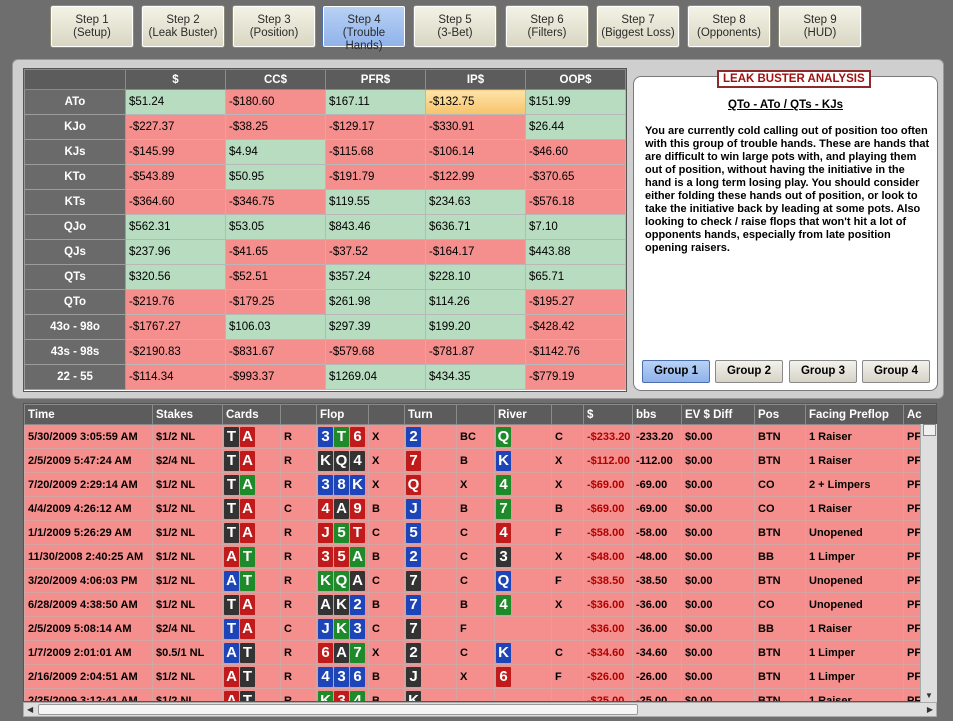 The width and height of the screenshot is (953, 721). What do you see at coordinates (475, 127) in the screenshot?
I see `summary-cell: -$330.91` at bounding box center [475, 127].